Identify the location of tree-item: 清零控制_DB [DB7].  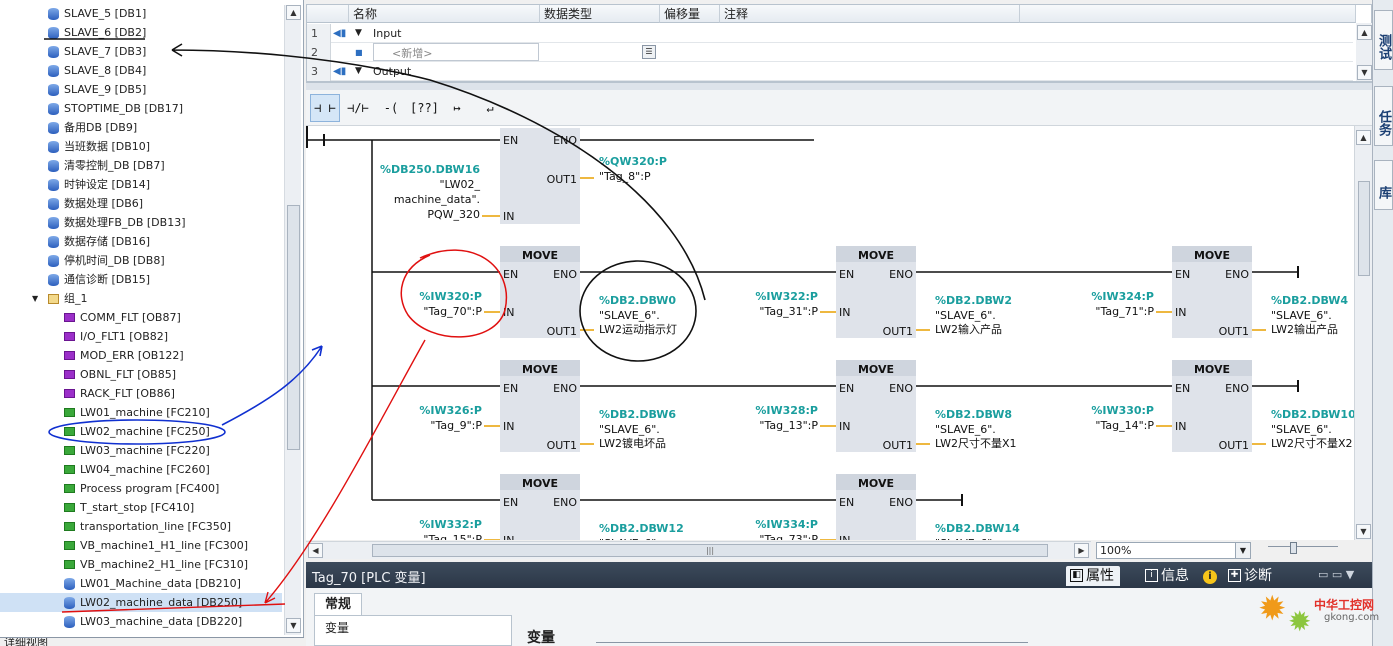
(141, 165).